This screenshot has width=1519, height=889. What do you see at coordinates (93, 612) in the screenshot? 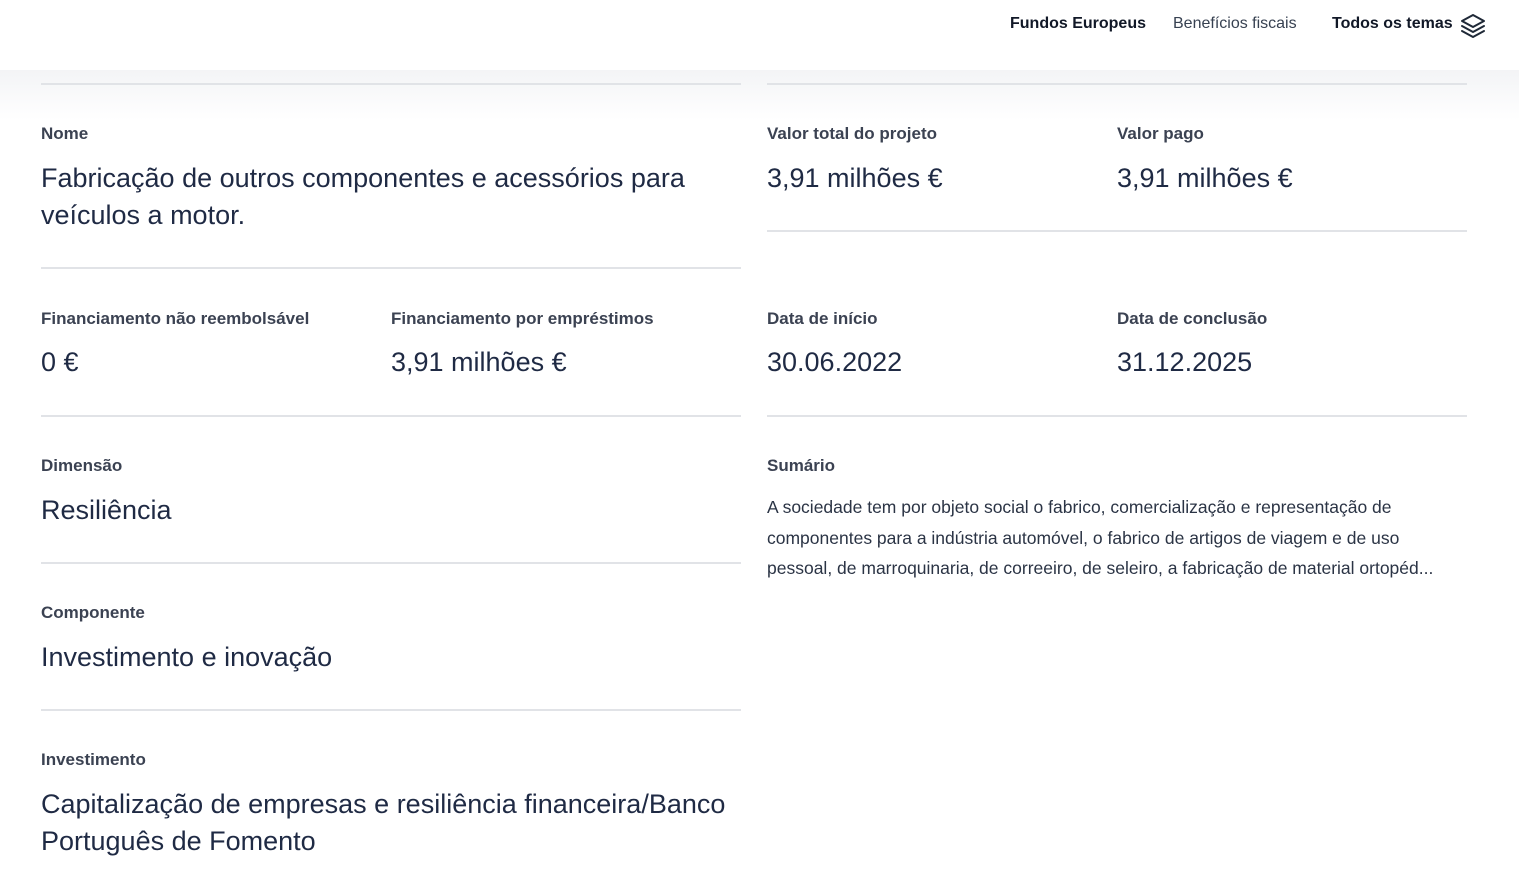
I see `field-label-componente: Componente` at bounding box center [93, 612].